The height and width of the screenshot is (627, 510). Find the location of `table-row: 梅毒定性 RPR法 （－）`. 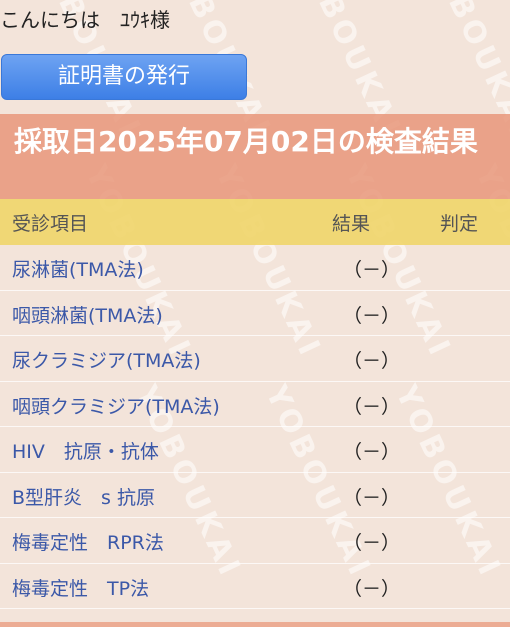

table-row: 梅毒定性 RPR法 （－） is located at coordinates (255, 541).